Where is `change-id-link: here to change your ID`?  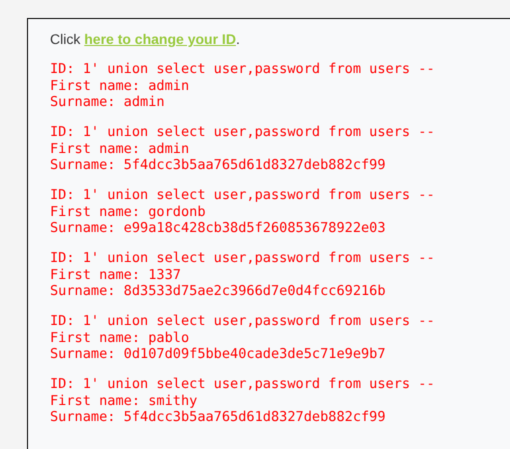 change-id-link: here to change your ID is located at coordinates (160, 39).